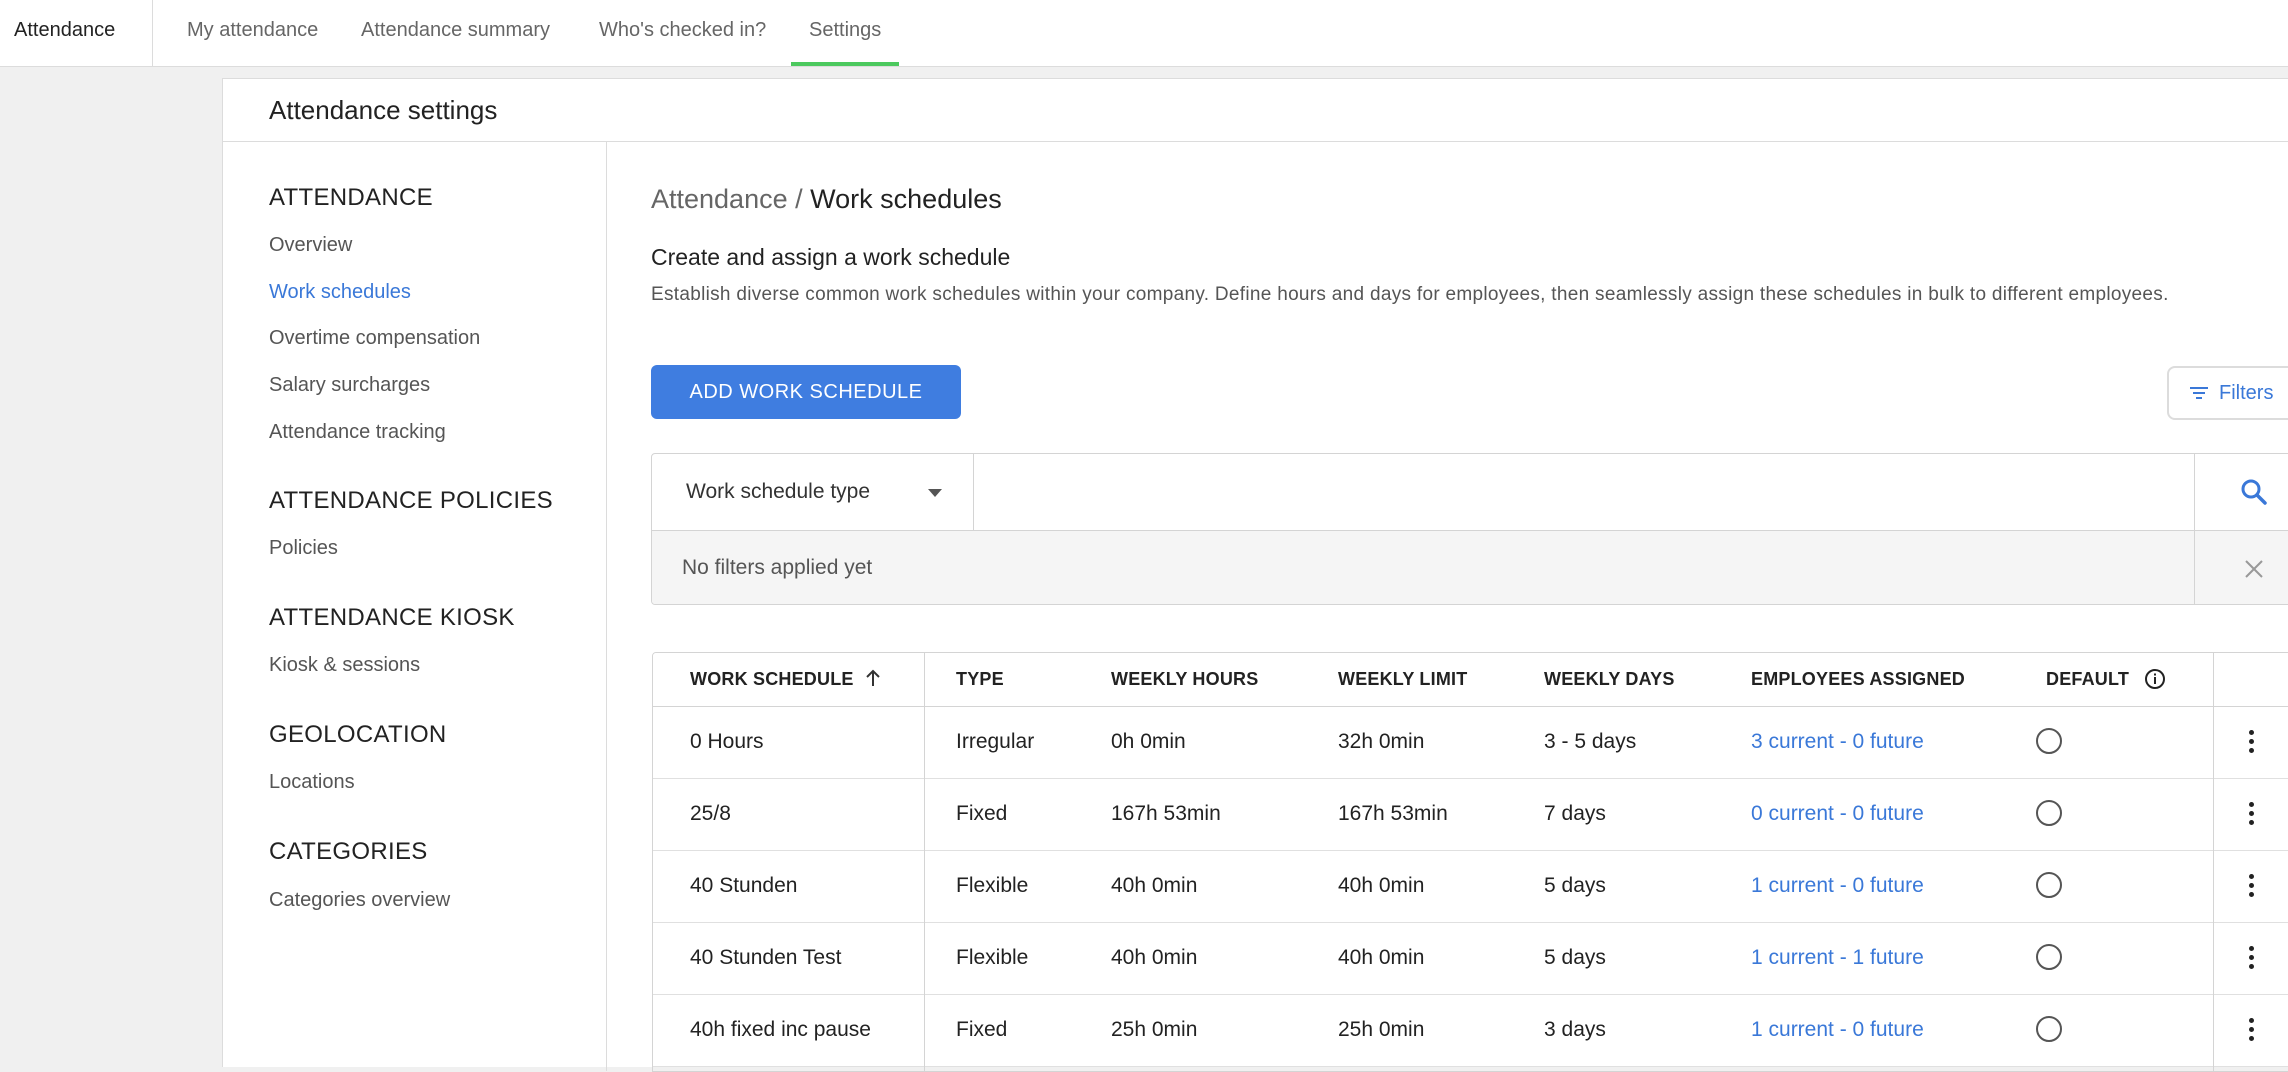  I want to click on column-header-employees-assigned: EMPLOYEES ASSIGNED, so click(1858, 679).